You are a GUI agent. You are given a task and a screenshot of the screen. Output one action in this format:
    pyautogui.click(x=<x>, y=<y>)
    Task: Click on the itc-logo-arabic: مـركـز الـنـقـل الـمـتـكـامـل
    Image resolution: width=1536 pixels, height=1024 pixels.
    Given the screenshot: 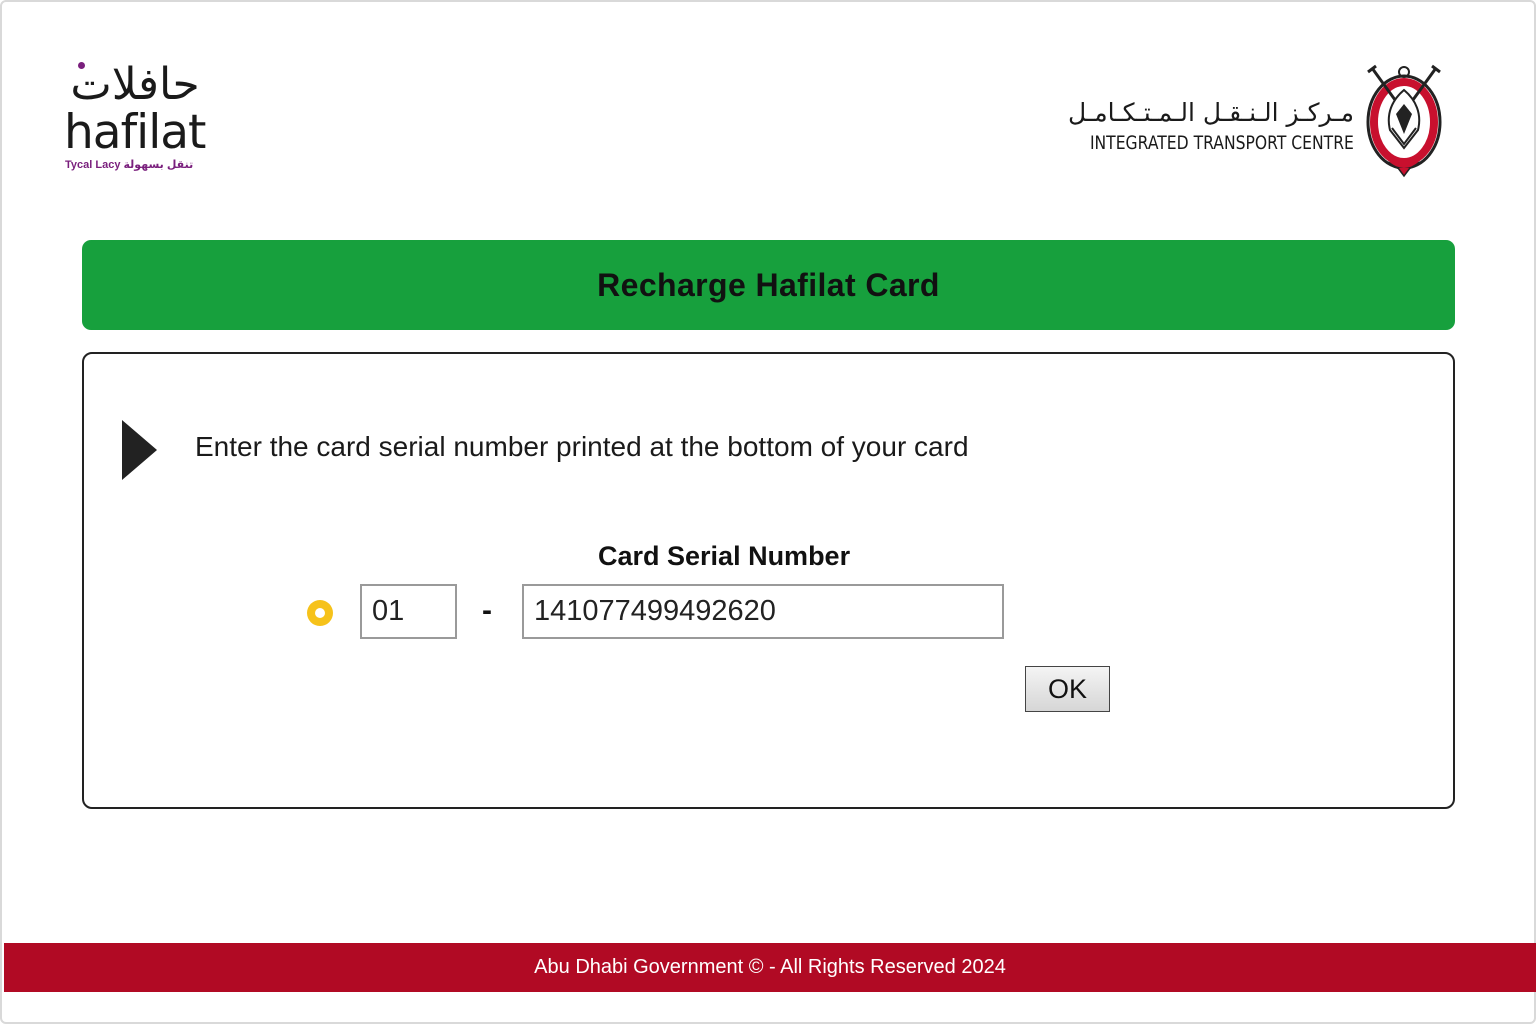 What is the action you would take?
    pyautogui.click(x=1210, y=112)
    